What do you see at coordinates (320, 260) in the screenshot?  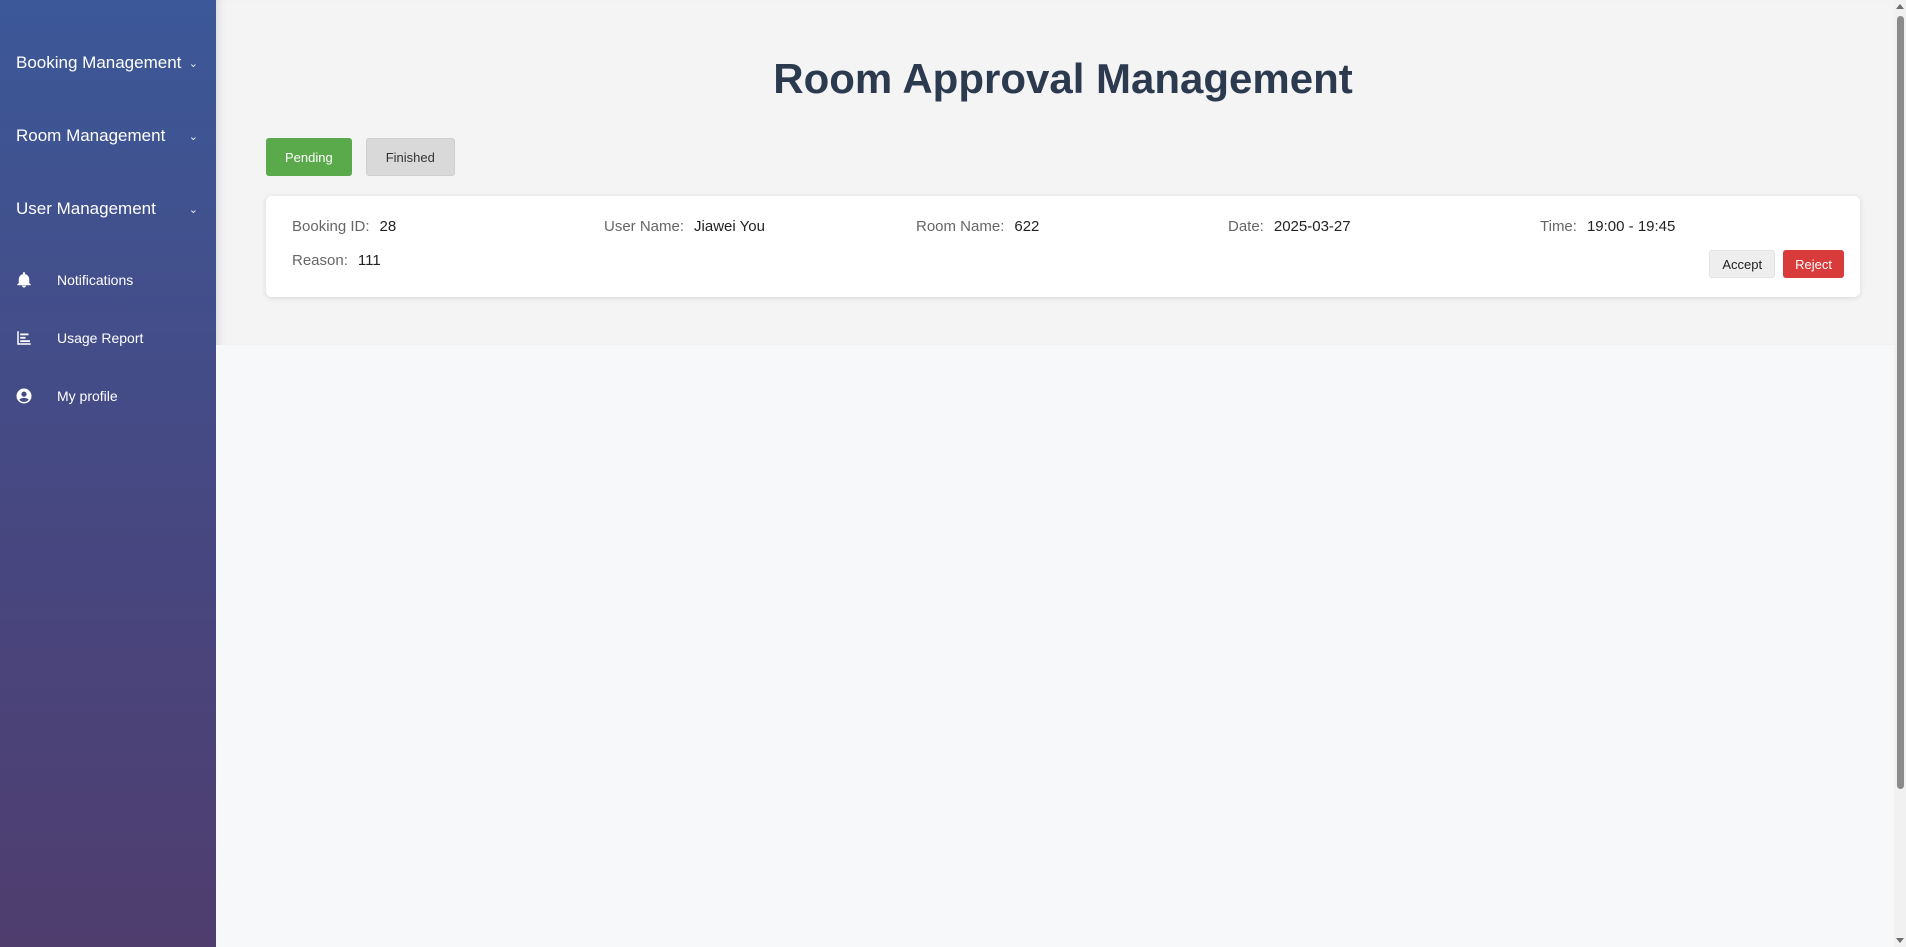 I see `reason-label: Reason:` at bounding box center [320, 260].